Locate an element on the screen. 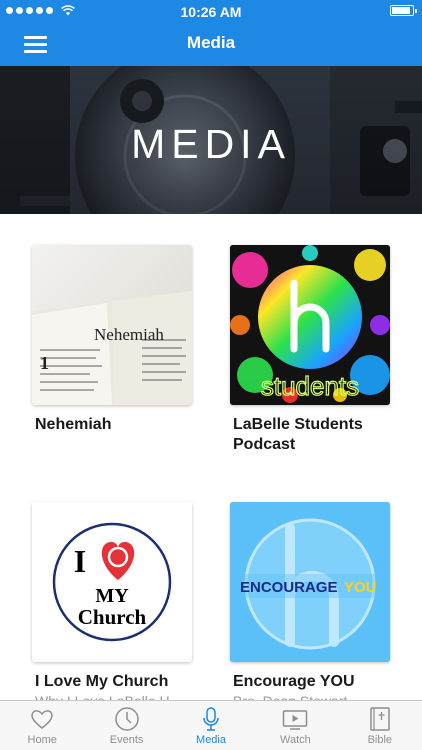  hero-title: MEDIA is located at coordinates (211, 144).